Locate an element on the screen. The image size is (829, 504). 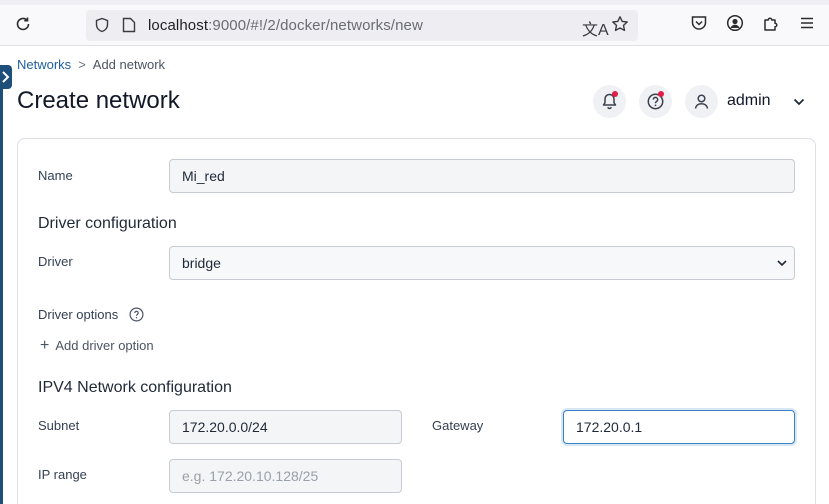
menu-icon is located at coordinates (807, 23).